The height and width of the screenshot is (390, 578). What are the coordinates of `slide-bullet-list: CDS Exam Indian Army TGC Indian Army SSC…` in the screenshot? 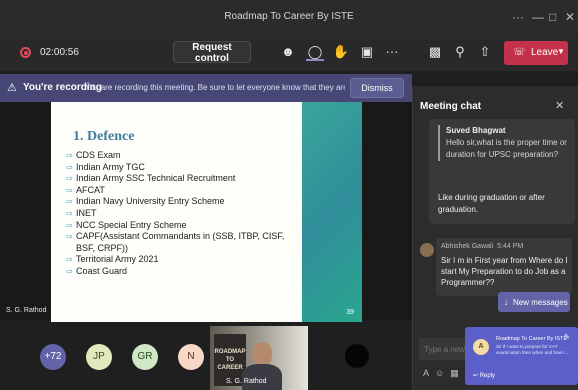 It's located at (178, 214).